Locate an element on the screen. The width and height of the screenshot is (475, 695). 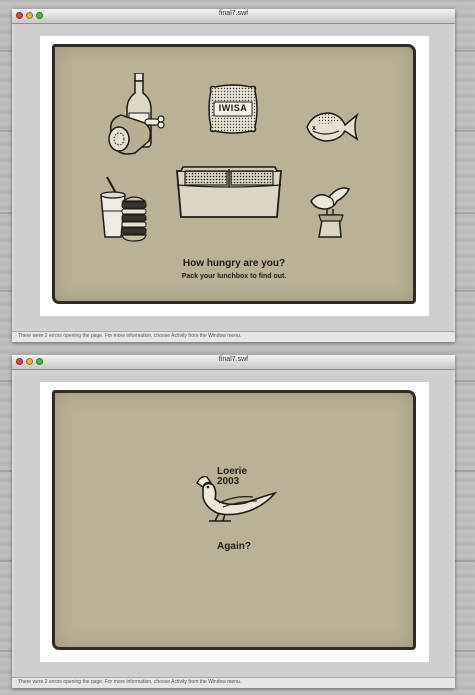
fish-icon: x is located at coordinates (331, 127).